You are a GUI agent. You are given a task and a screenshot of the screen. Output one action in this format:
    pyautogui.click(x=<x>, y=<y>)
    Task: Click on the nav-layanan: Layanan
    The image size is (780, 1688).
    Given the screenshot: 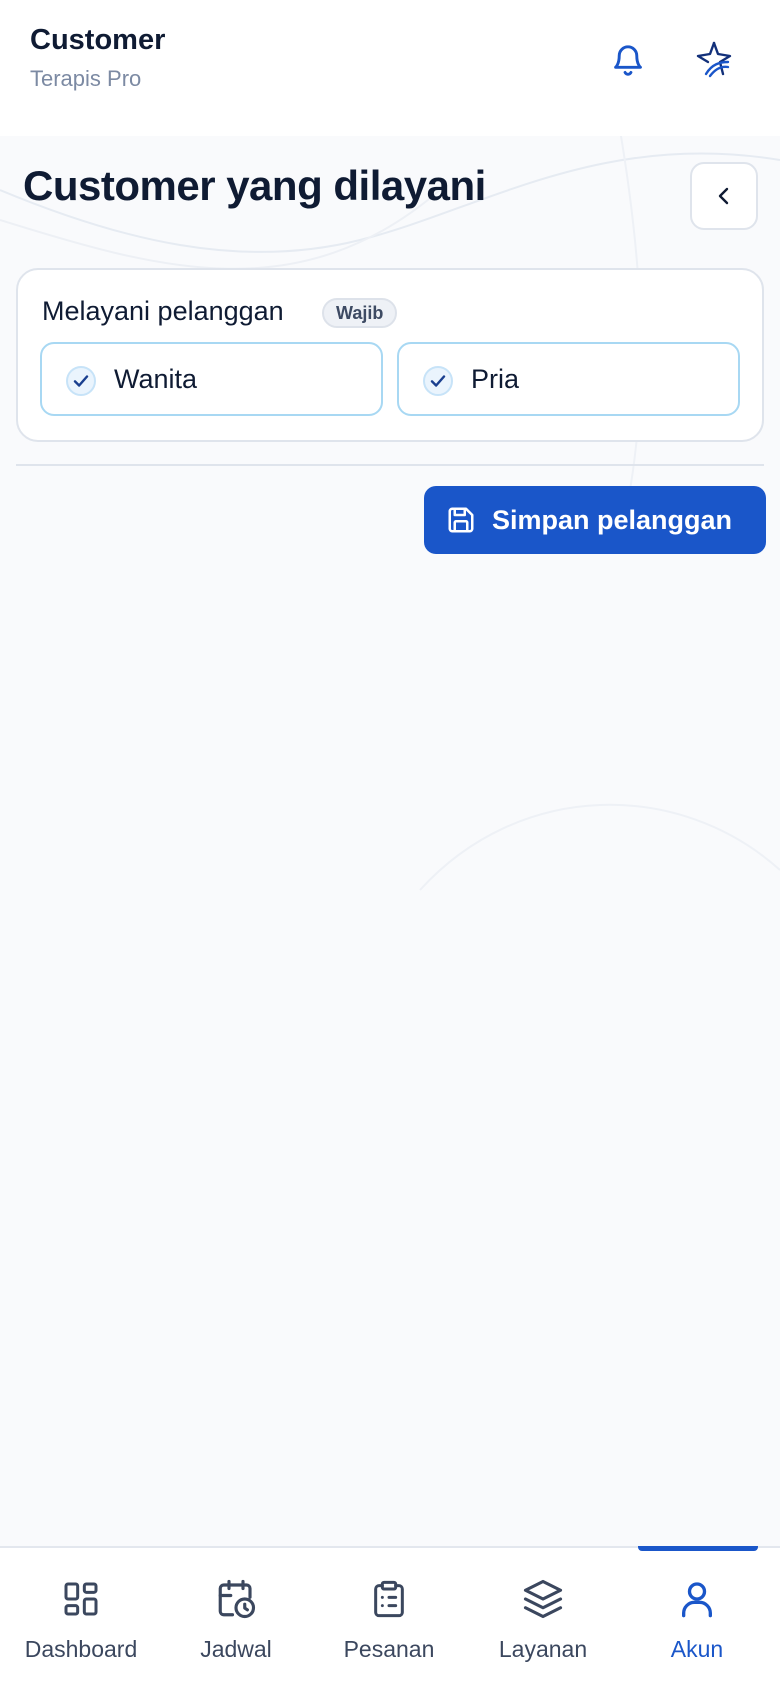 What is the action you would take?
    pyautogui.click(x=543, y=1626)
    